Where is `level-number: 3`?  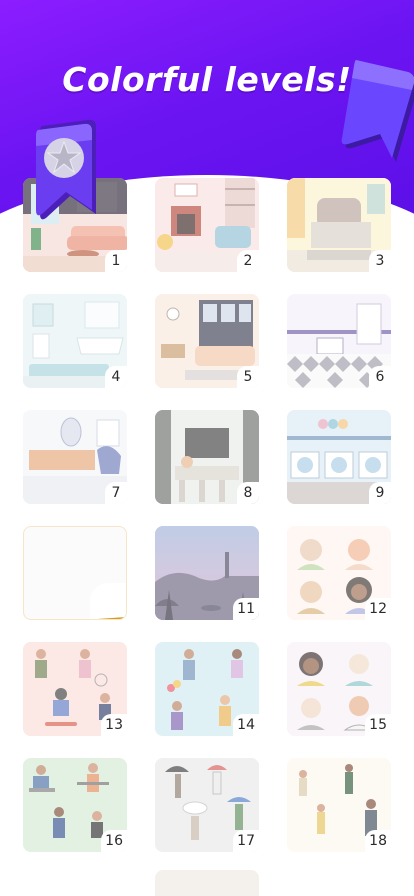 level-number: 3 is located at coordinates (380, 261).